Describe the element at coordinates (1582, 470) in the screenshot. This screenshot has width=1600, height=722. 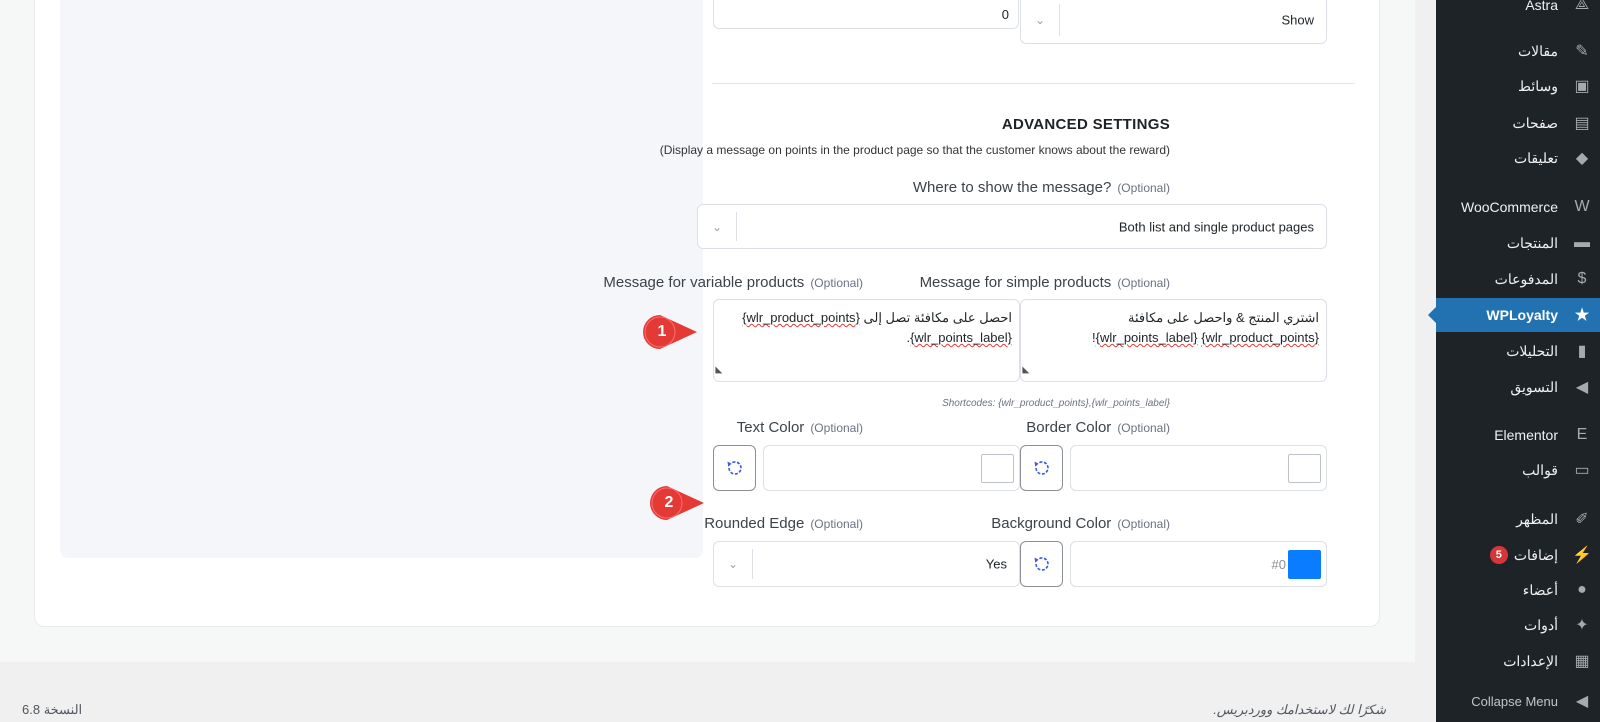
I see `folder-icon: ▭` at that location.